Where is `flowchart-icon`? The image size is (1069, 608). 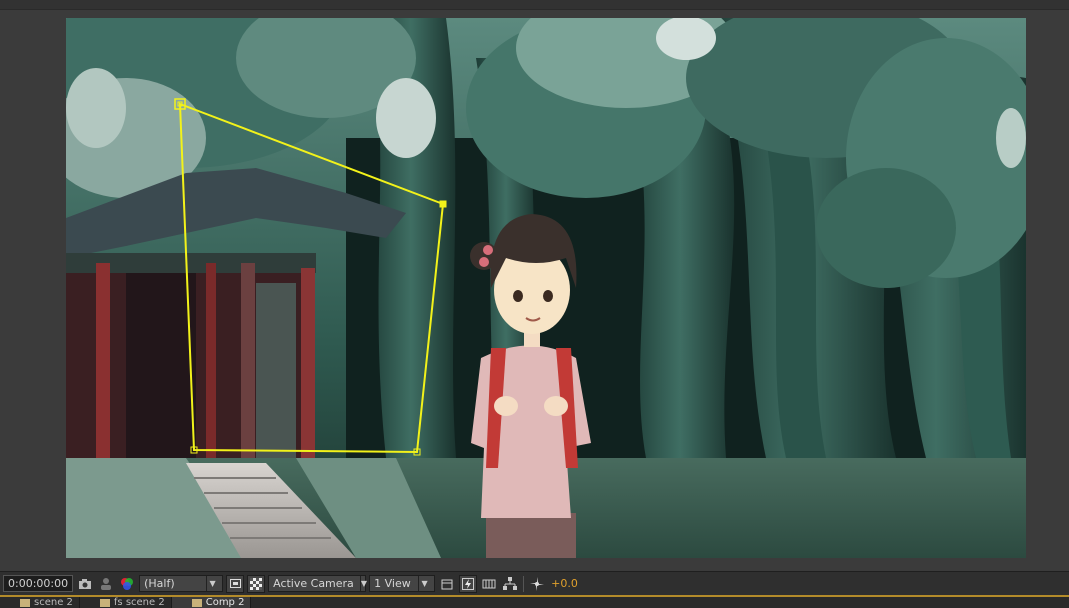 flowchart-icon is located at coordinates (510, 584).